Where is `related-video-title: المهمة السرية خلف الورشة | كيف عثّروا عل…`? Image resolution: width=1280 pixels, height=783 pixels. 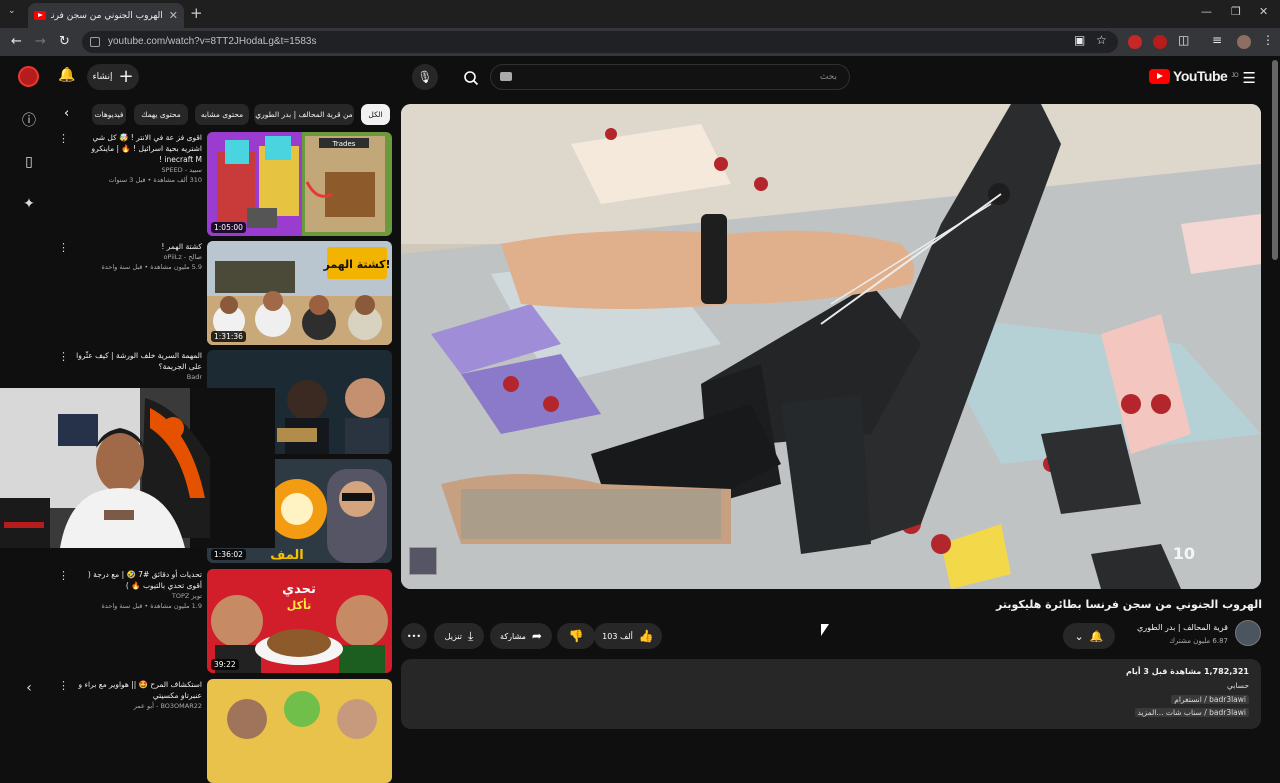
related-video-title: المهمة السرية خلف الورشة | كيف عثّروا عل… is located at coordinates (139, 361).